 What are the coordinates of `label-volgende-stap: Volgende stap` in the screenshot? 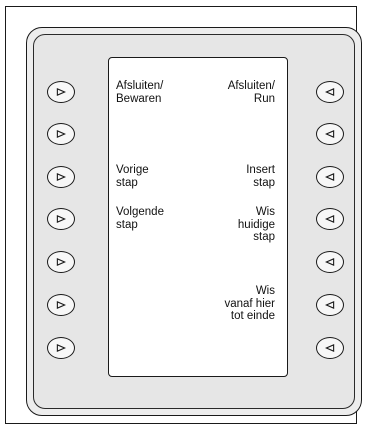 It's located at (140, 218).